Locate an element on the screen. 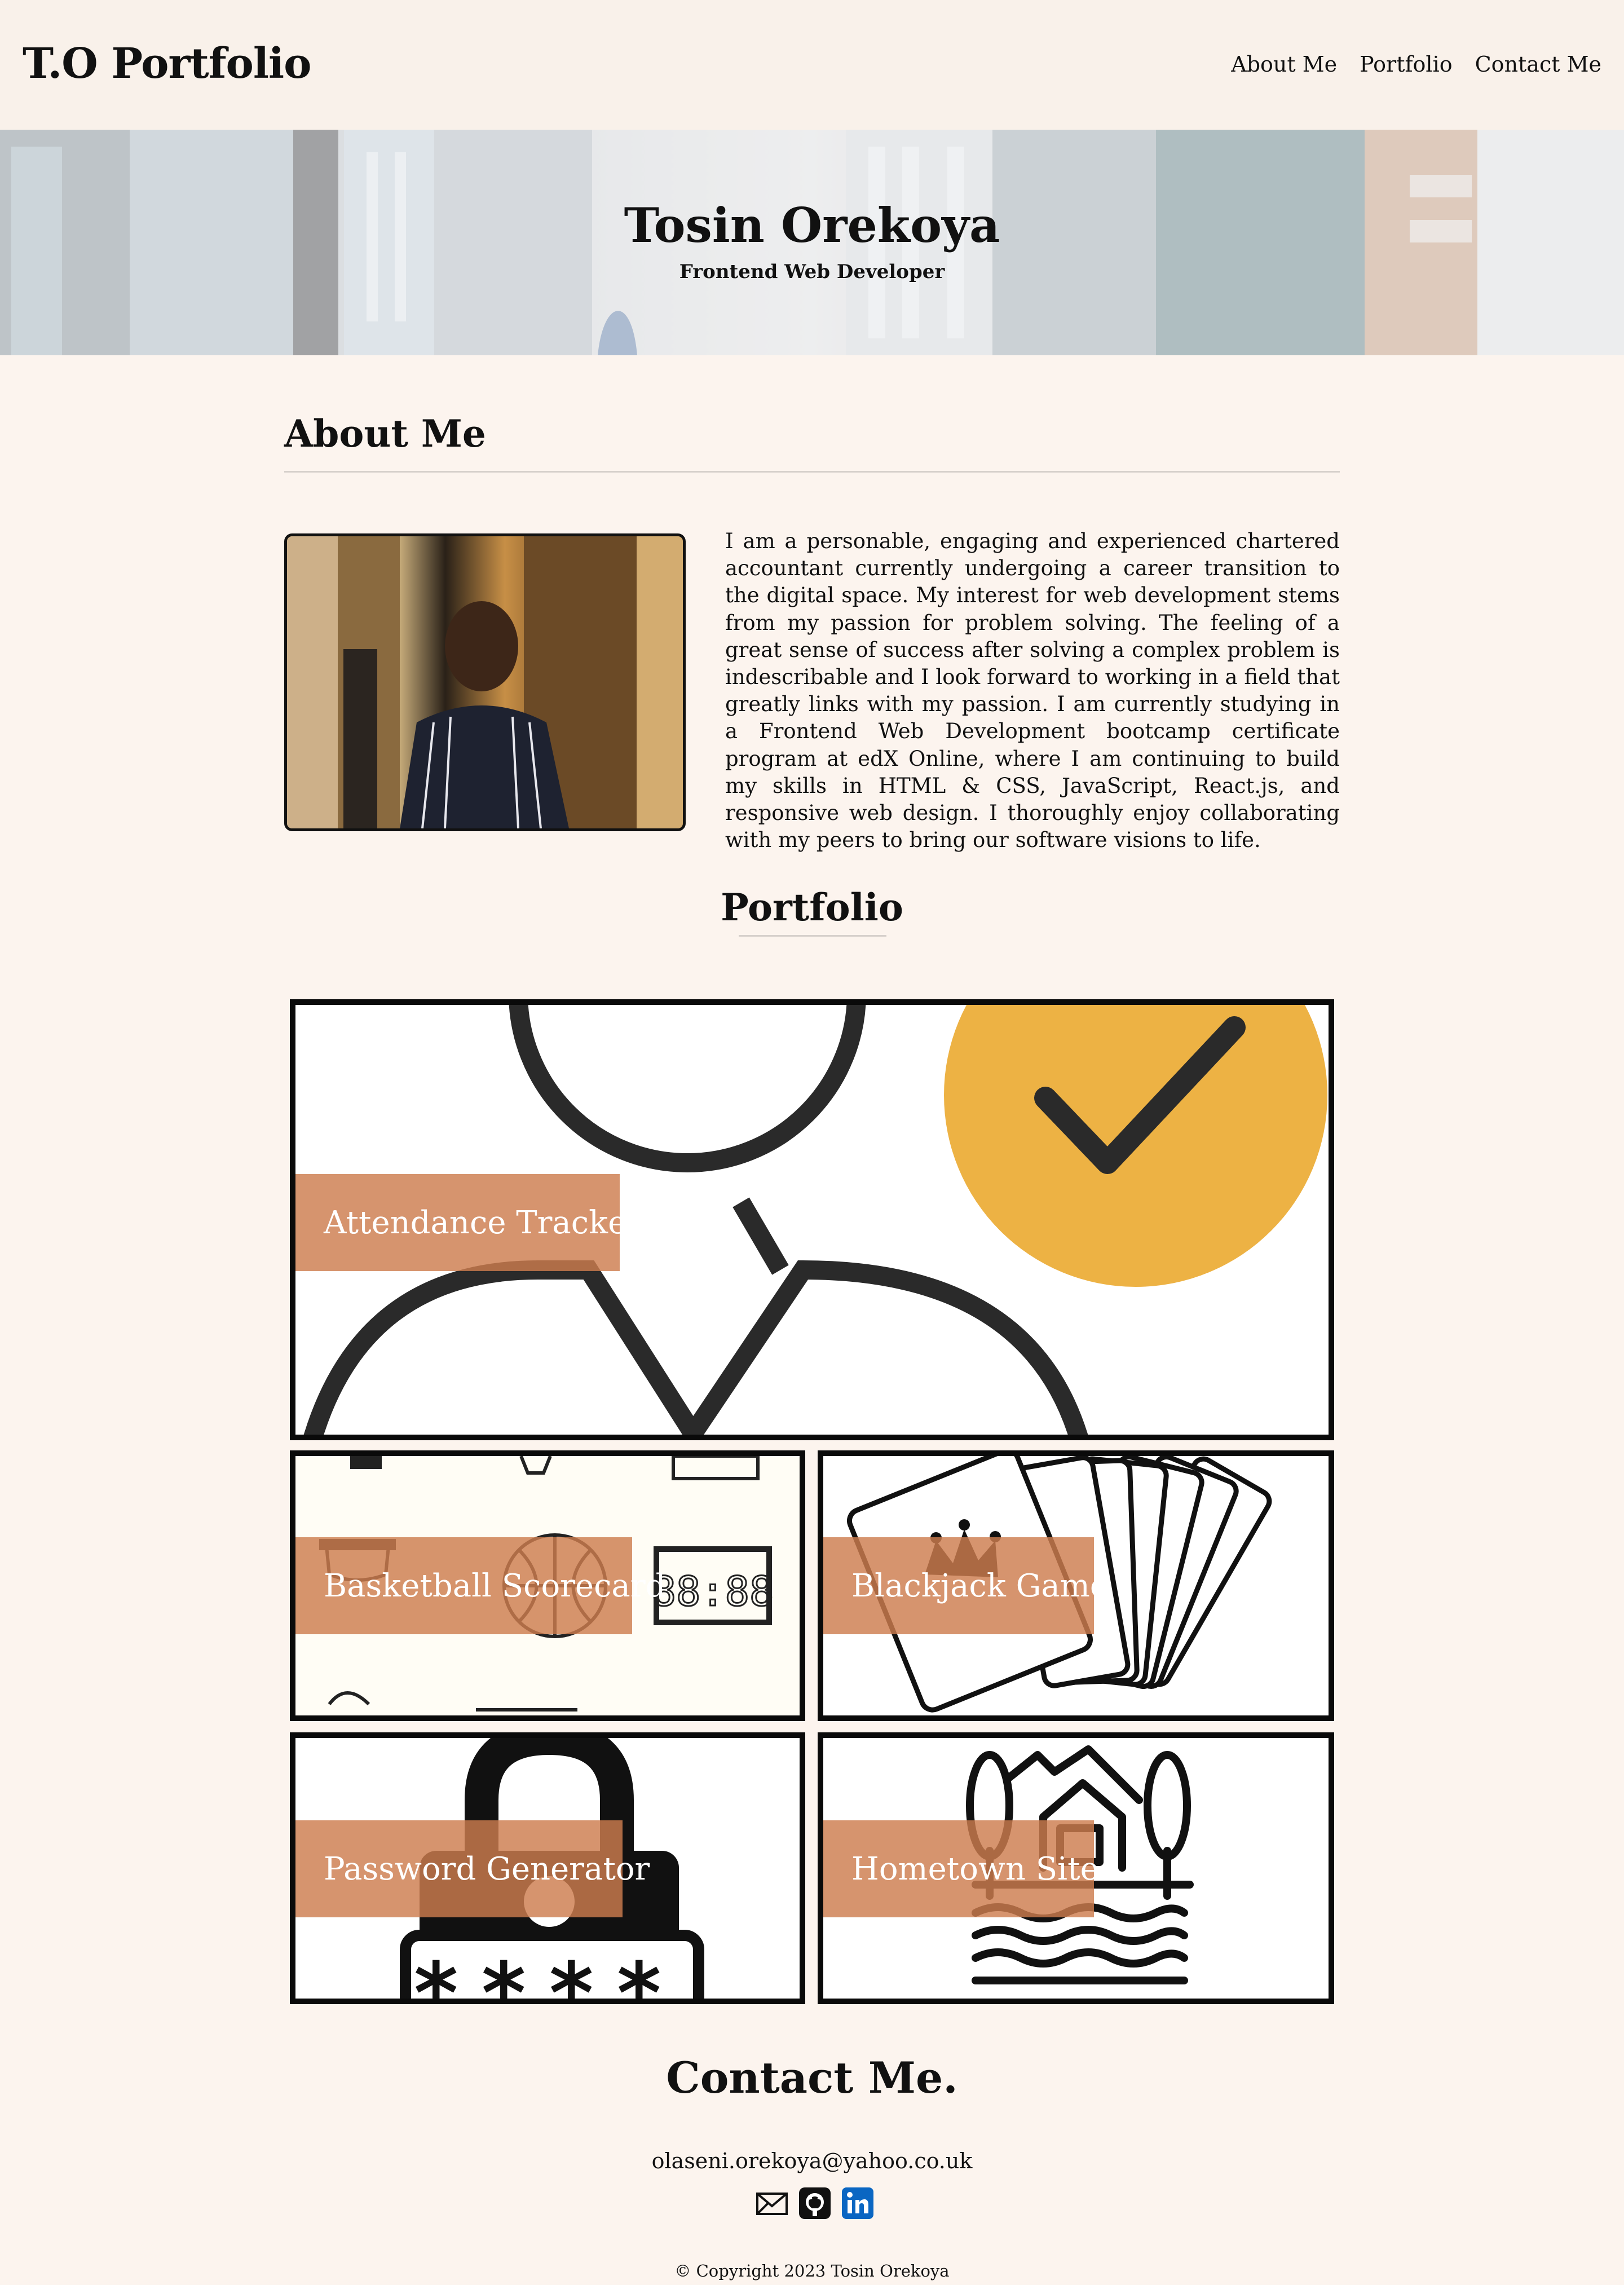  project-card-password-generator: * * * * Password Generator is located at coordinates (547, 1868).